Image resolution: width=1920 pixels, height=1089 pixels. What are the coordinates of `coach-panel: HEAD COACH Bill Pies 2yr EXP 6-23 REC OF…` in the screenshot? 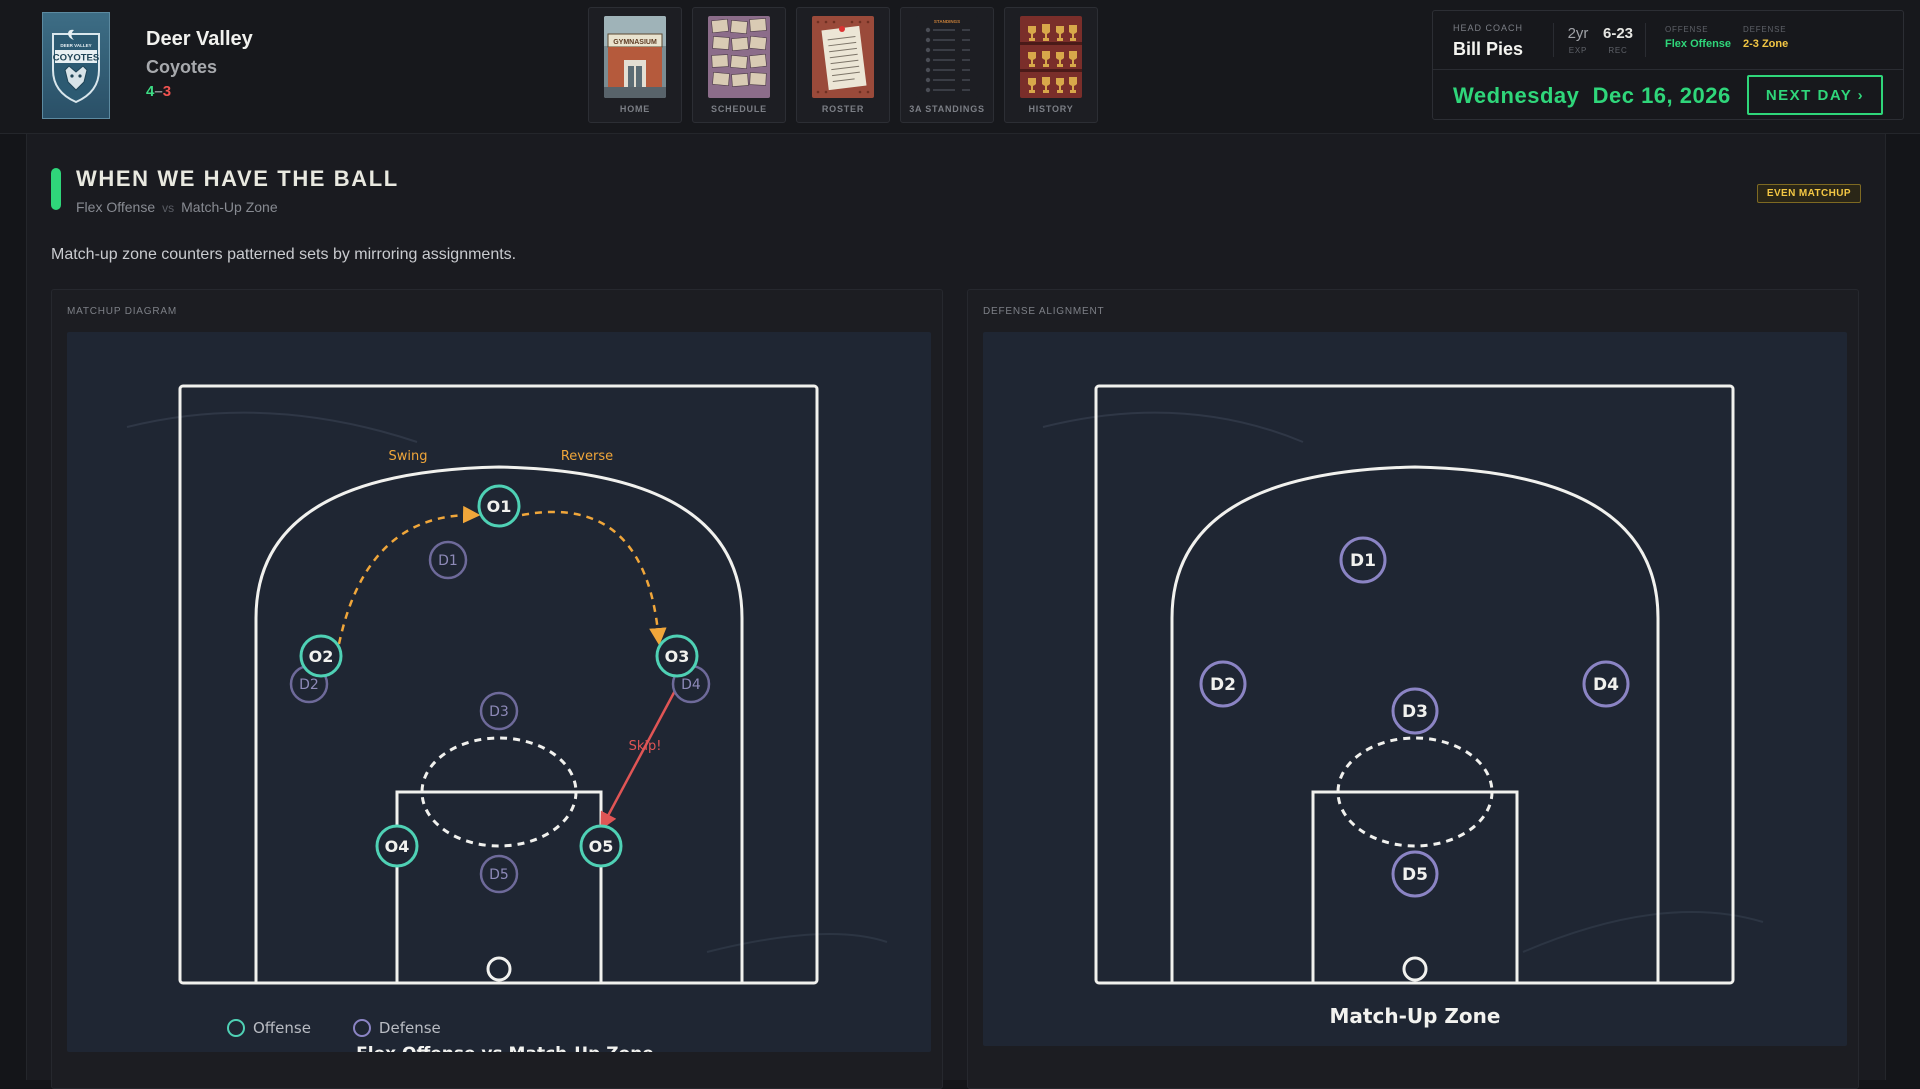 It's located at (1668, 65).